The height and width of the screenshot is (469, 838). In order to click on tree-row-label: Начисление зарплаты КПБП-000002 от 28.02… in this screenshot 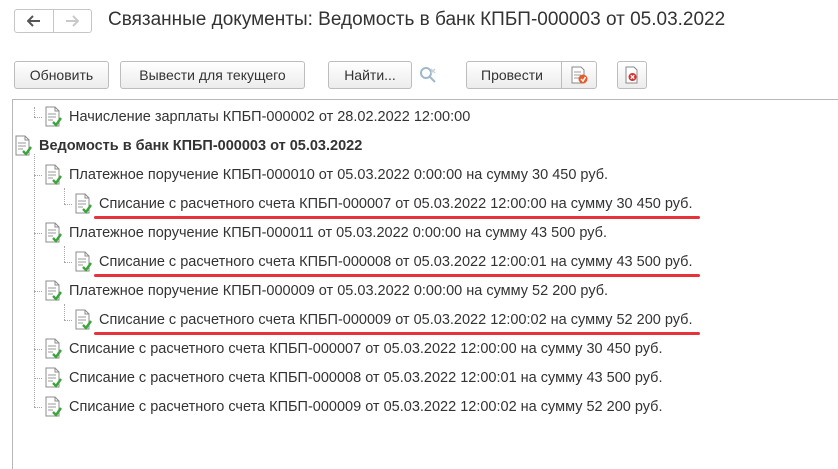, I will do `click(270, 116)`.